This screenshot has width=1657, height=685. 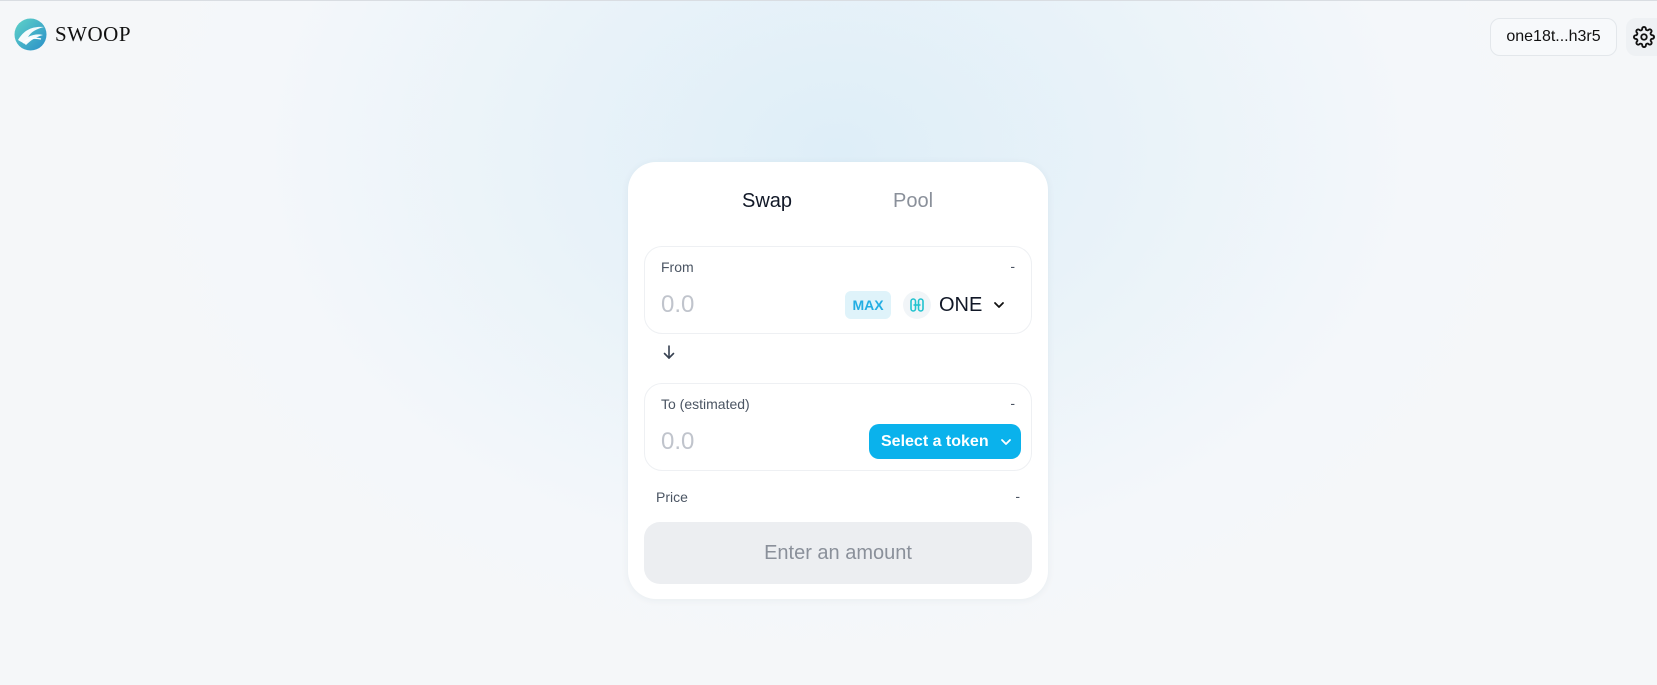 What do you see at coordinates (913, 201) in the screenshot?
I see `tab-pool: Pool` at bounding box center [913, 201].